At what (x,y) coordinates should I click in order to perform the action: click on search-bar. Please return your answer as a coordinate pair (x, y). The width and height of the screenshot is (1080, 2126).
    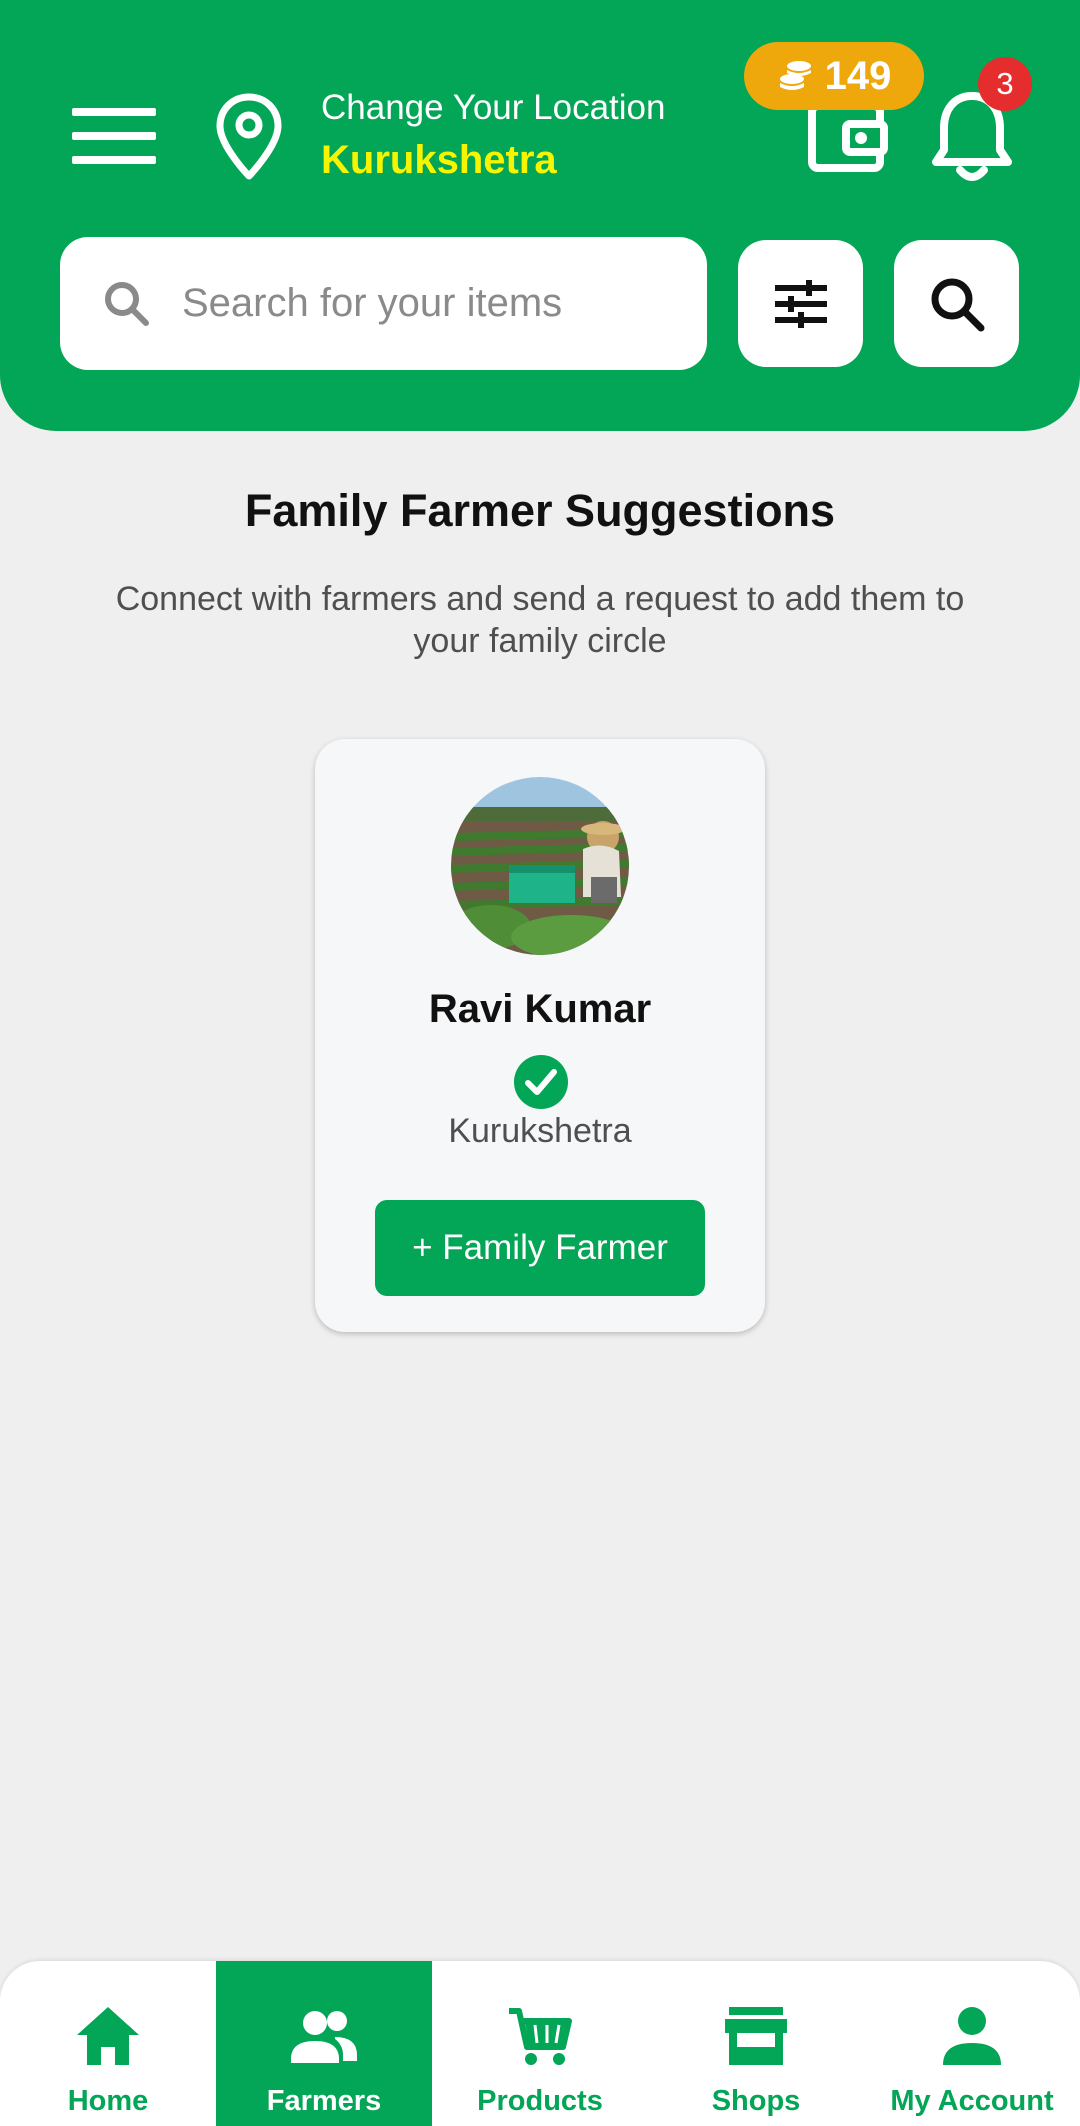
    Looking at the image, I should click on (383, 303).